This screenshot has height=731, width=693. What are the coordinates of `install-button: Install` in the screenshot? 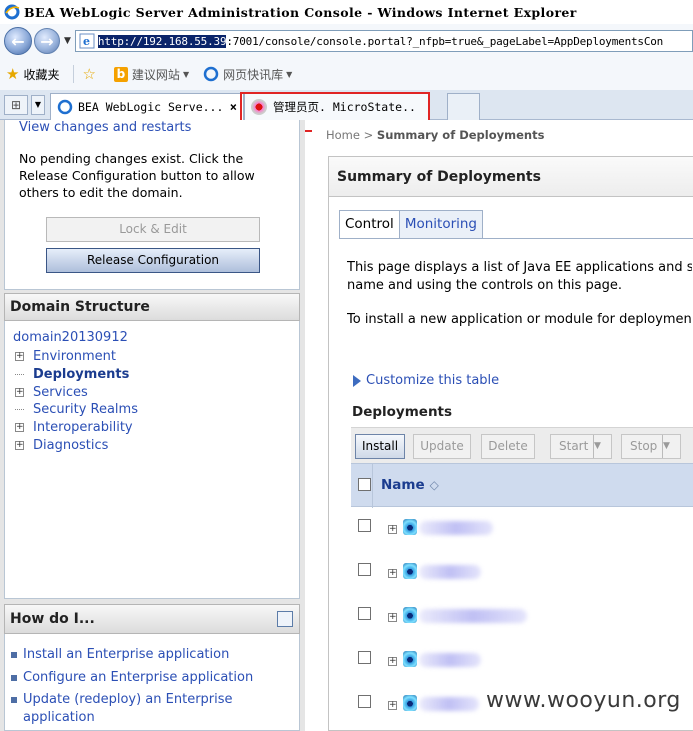 It's located at (380, 446).